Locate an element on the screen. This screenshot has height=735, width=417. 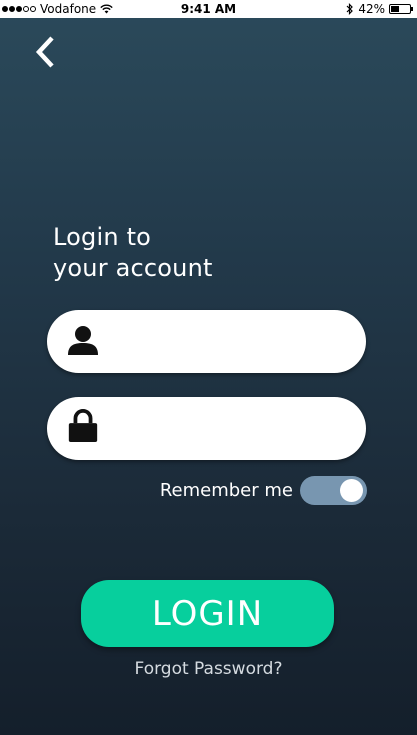
password-field is located at coordinates (206, 428).